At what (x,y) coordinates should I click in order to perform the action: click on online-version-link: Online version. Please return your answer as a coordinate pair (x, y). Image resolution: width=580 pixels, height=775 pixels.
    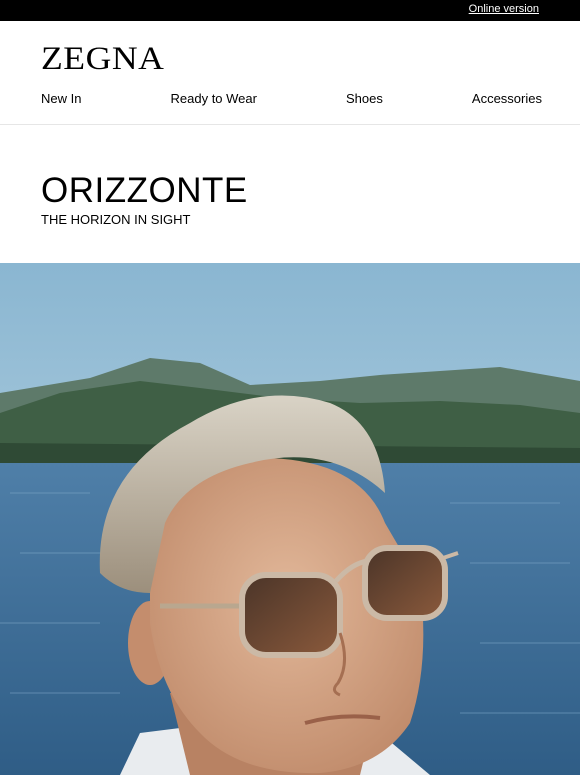
    Looking at the image, I should click on (504, 9).